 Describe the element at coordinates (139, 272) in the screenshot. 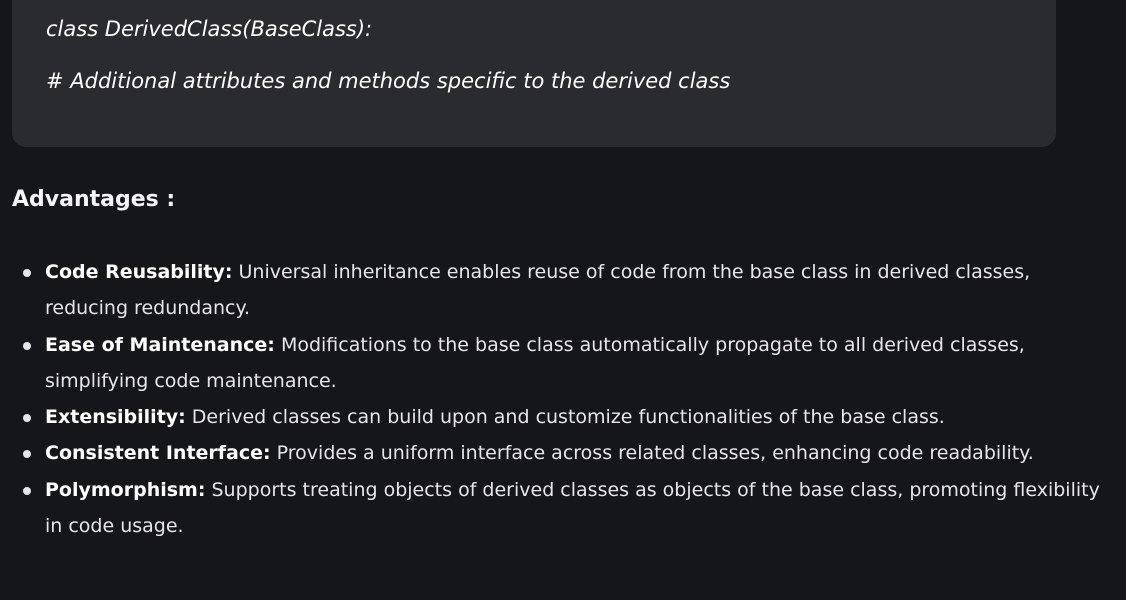

I see `advantage-term: Code Reusability:` at that location.